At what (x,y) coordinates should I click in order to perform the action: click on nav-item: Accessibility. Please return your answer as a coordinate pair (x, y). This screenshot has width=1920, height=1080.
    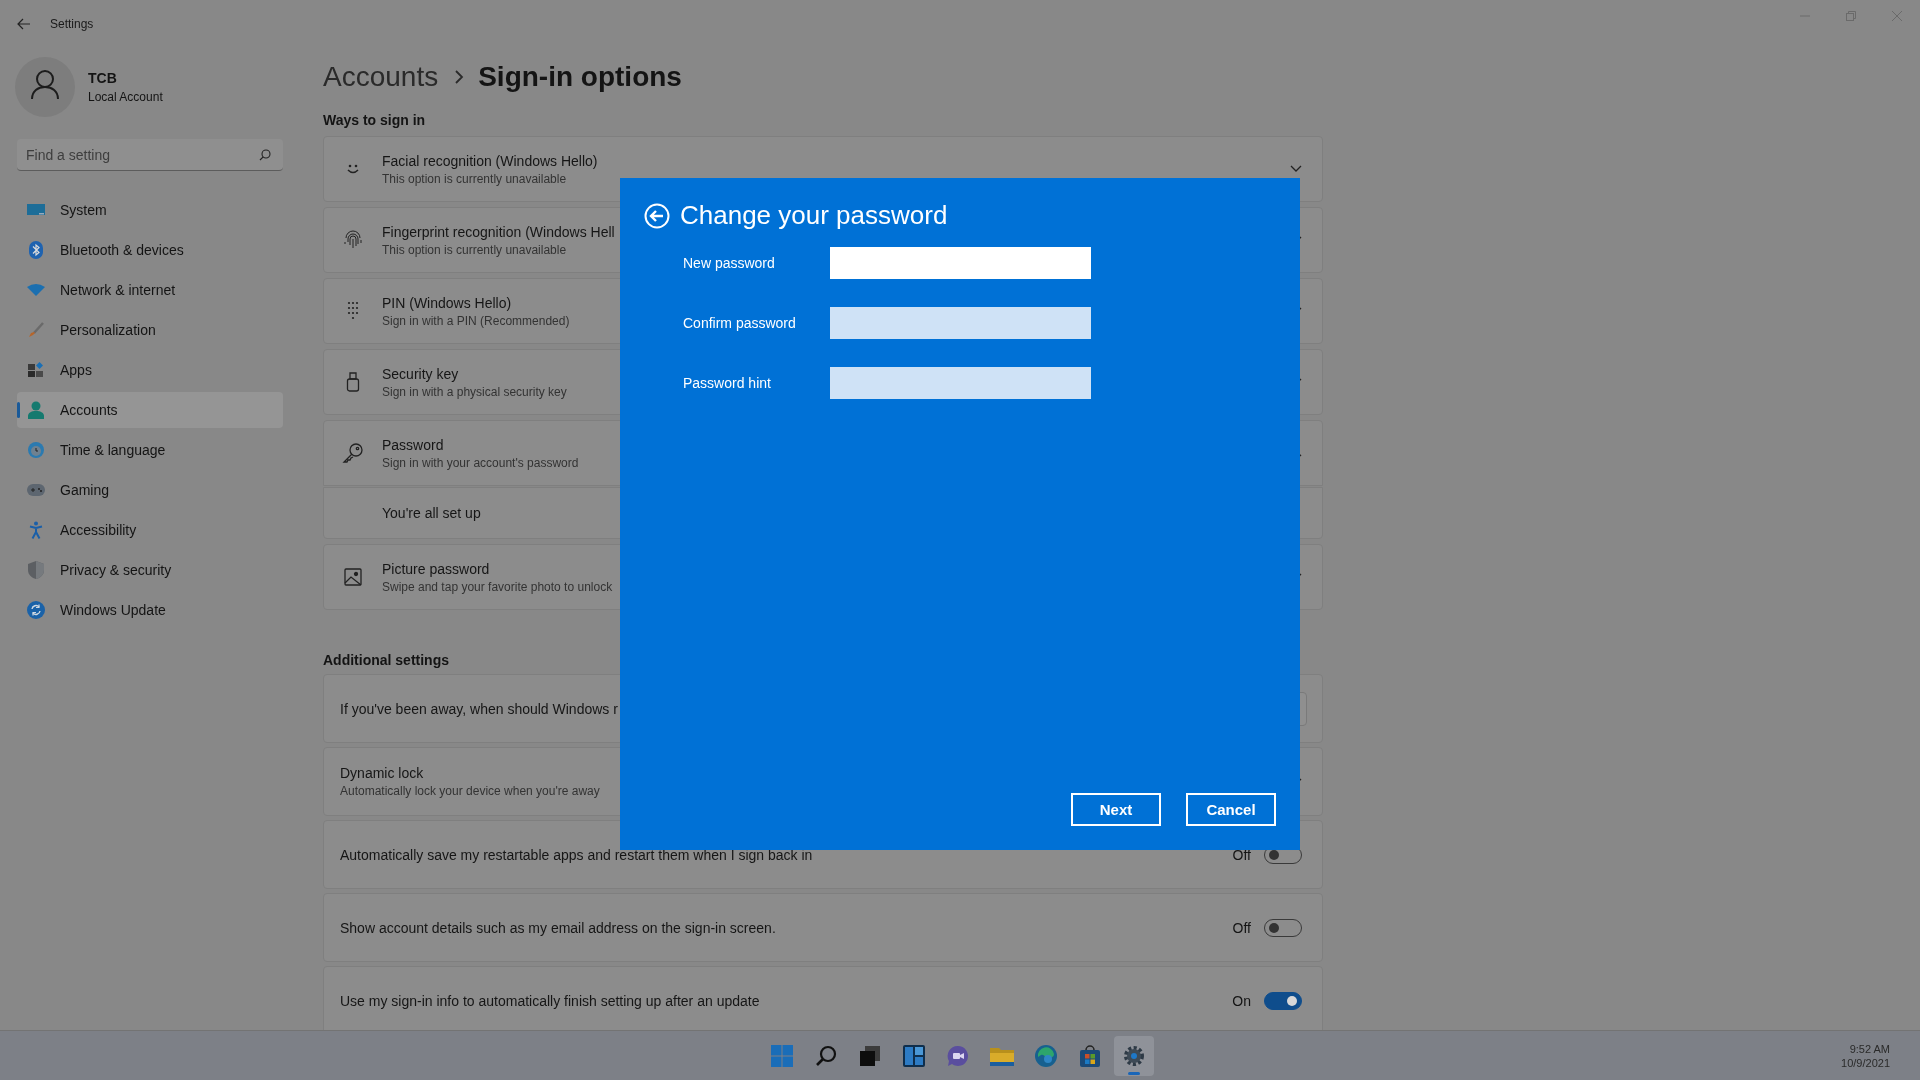
    Looking at the image, I should click on (150, 530).